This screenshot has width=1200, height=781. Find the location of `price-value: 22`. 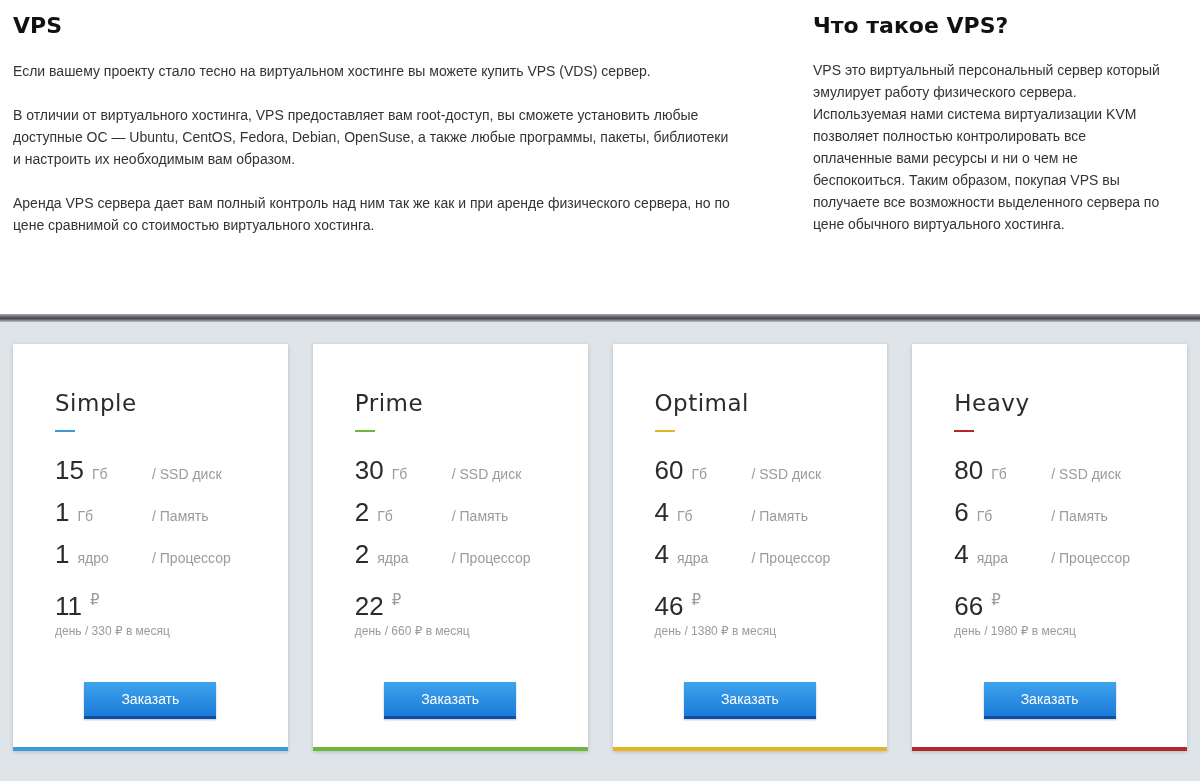

price-value: 22 is located at coordinates (369, 606).